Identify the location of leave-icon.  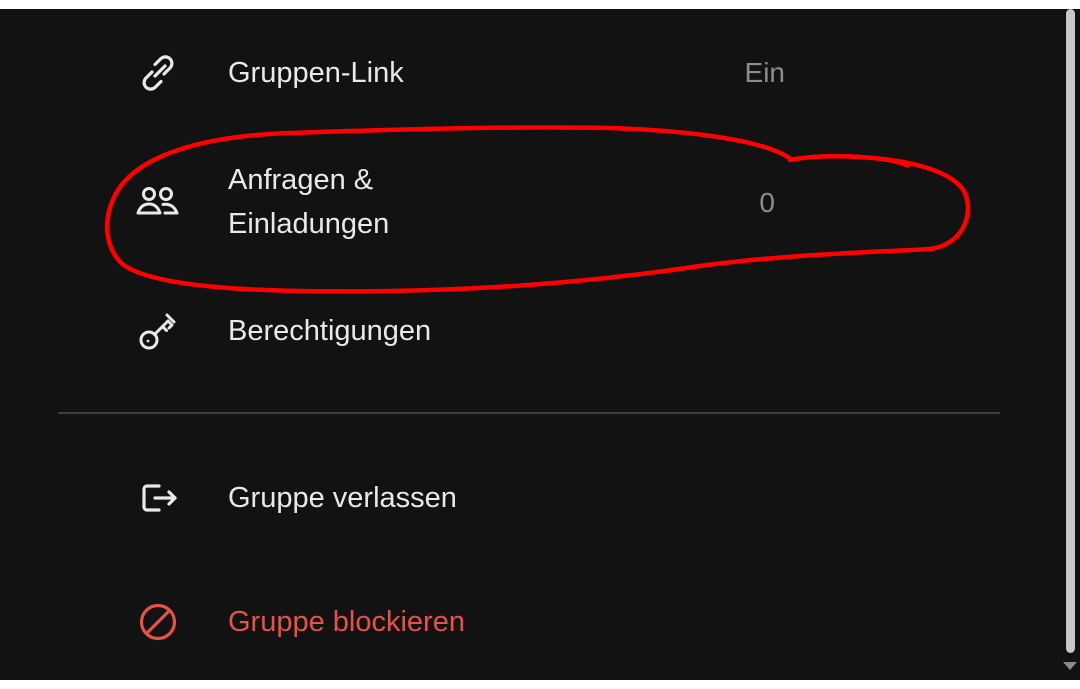
(158, 498).